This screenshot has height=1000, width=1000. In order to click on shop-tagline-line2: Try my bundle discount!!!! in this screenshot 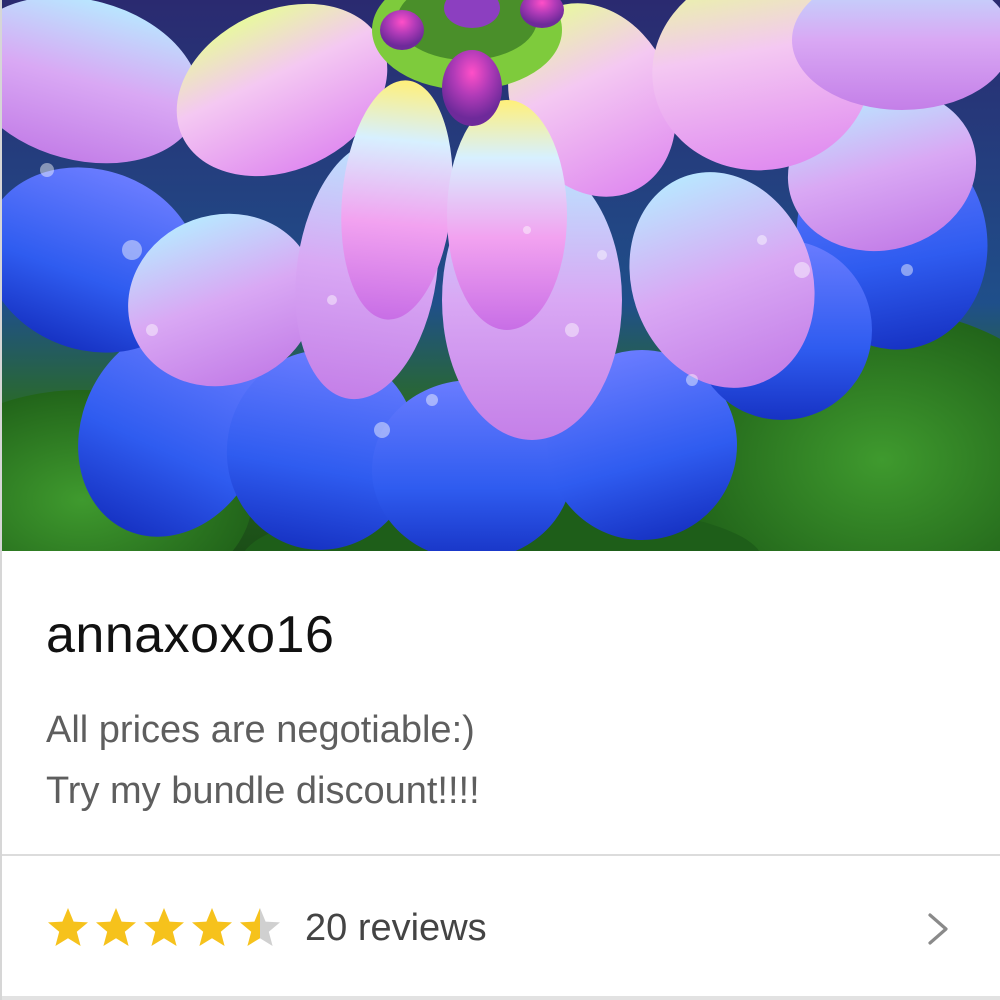, I will do `click(263, 791)`.